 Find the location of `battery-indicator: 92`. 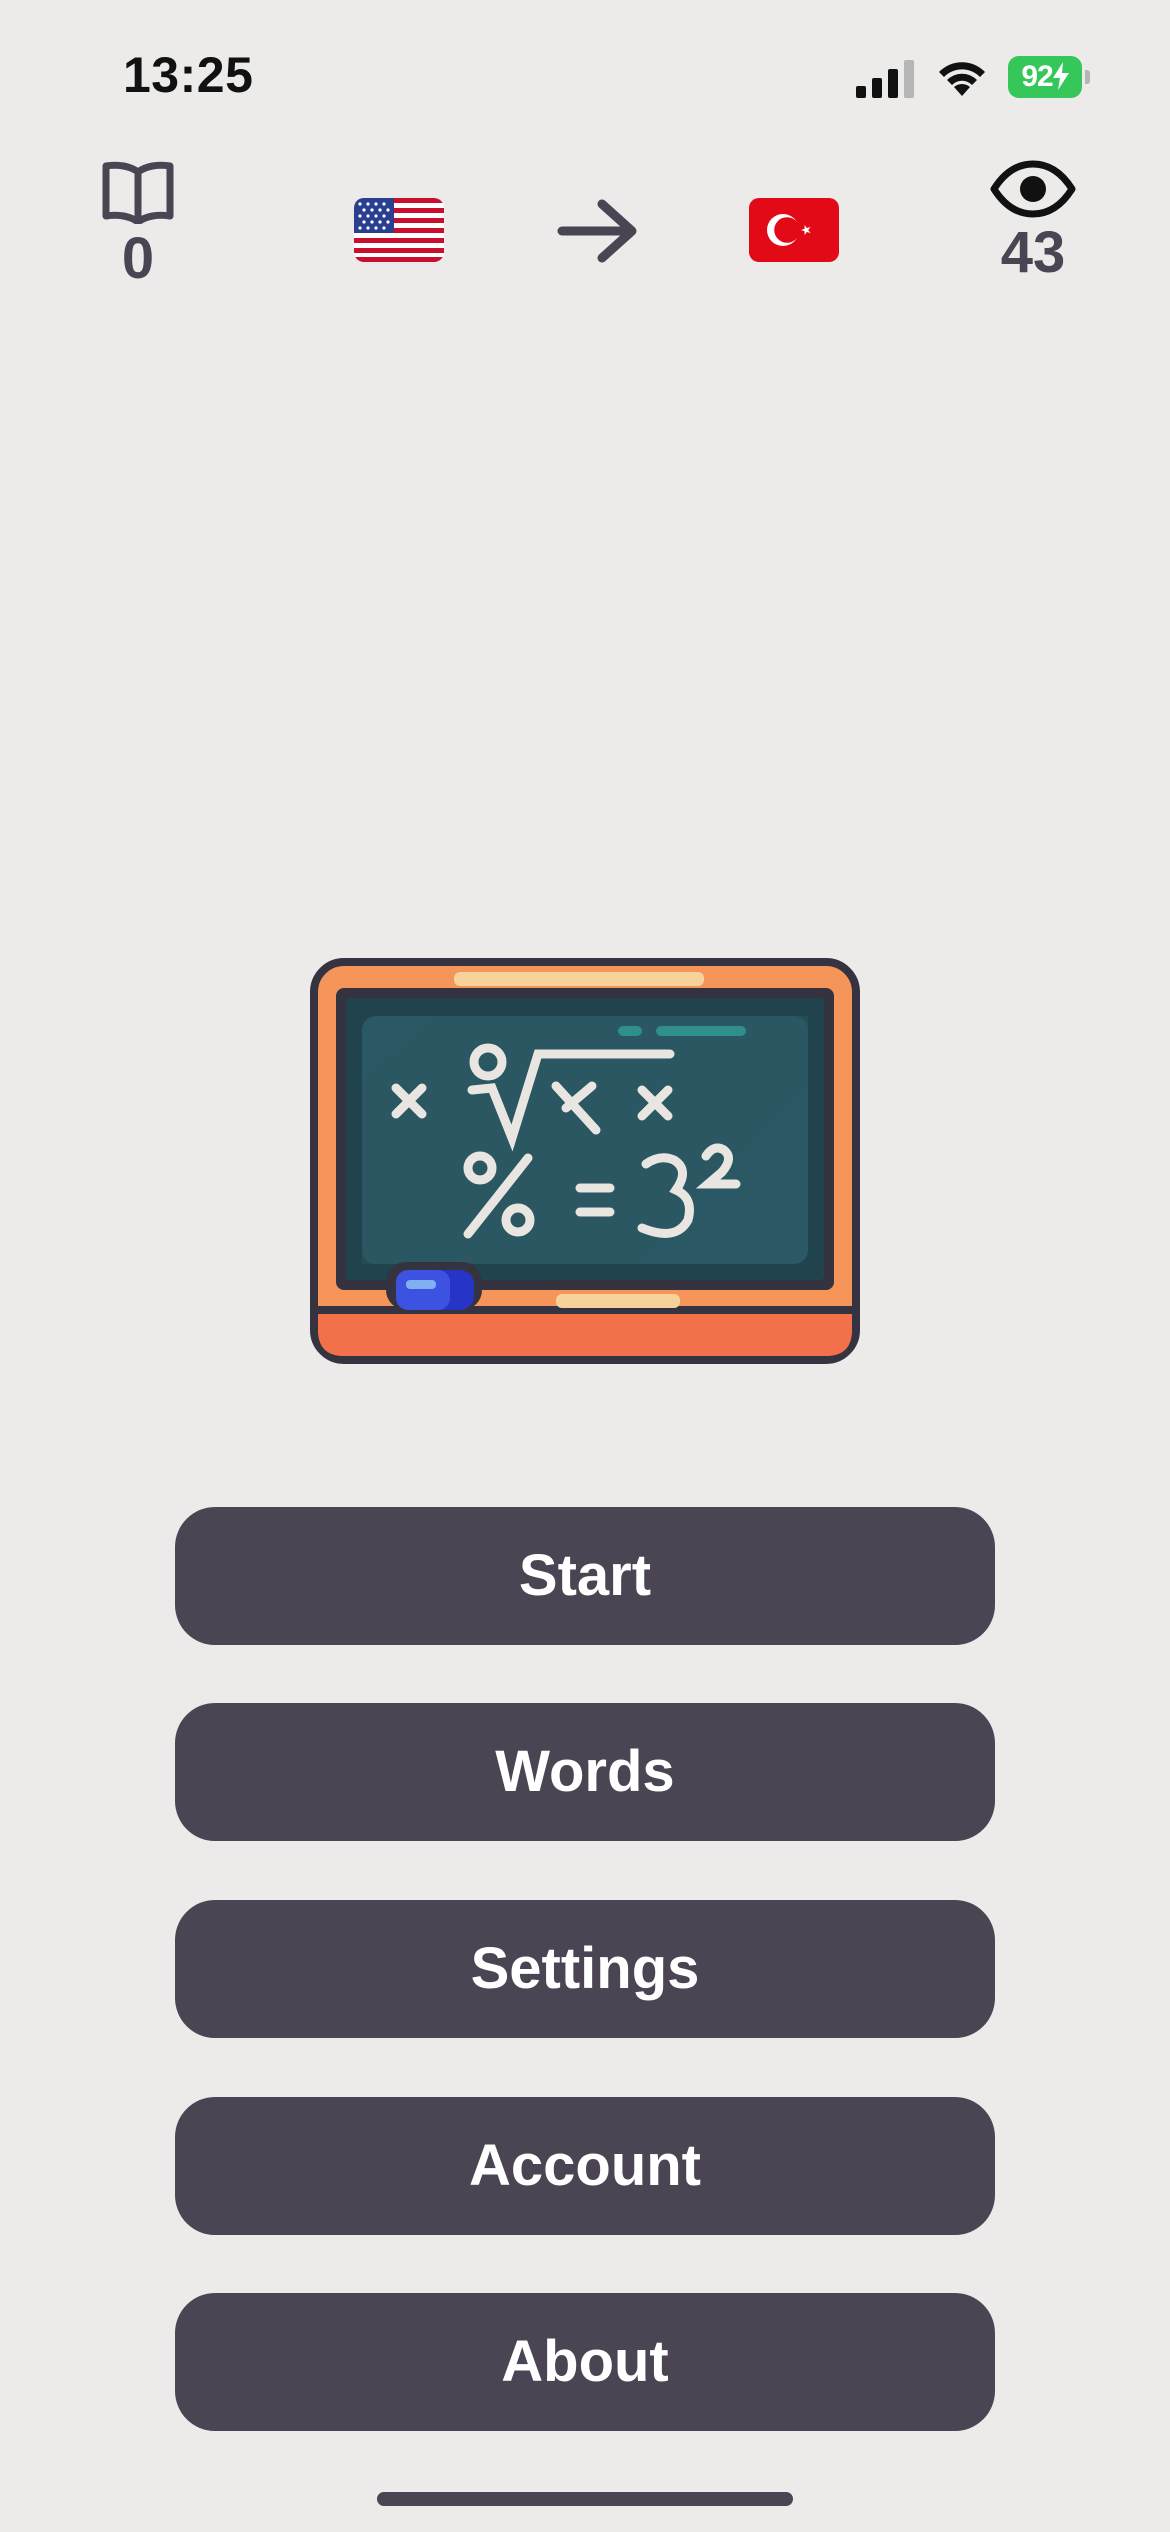

battery-indicator: 92 is located at coordinates (1049, 77).